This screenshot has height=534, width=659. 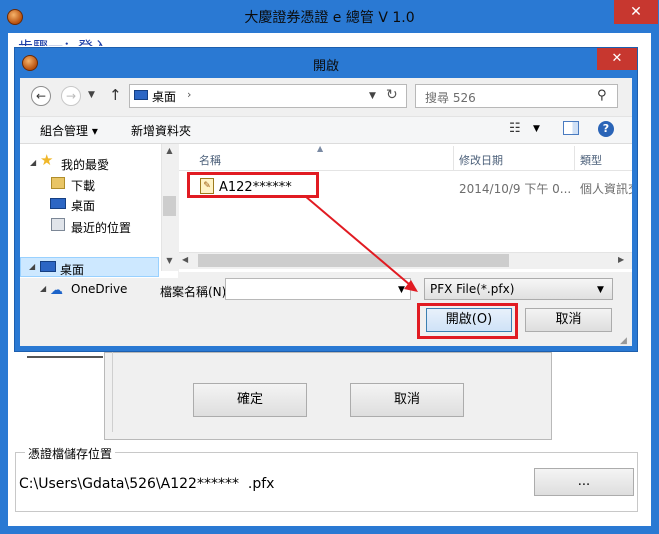 I want to click on forward-arrow-icon: →, so click(x=71, y=96).